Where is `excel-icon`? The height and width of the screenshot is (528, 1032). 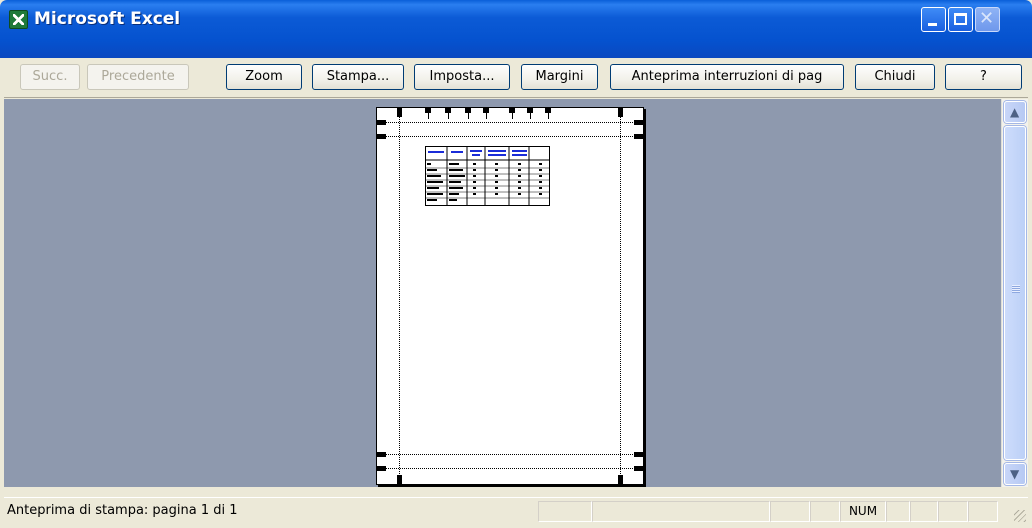
excel-icon is located at coordinates (18, 19).